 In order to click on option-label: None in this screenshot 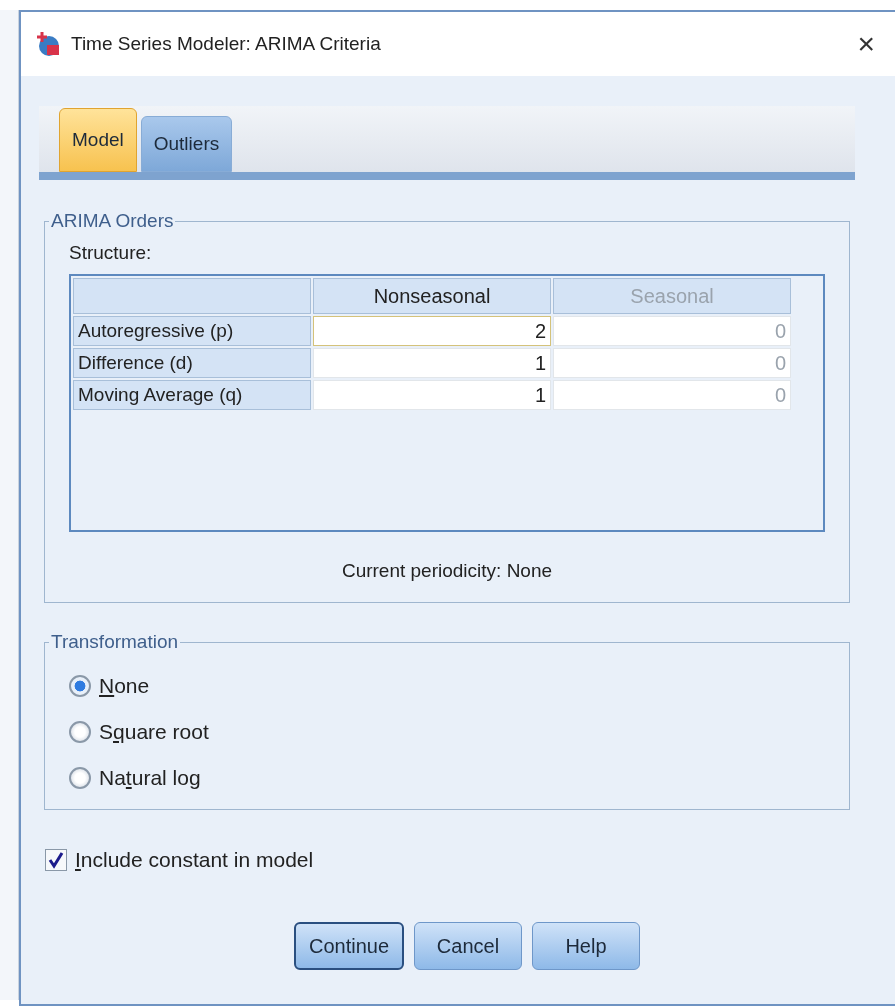, I will do `click(124, 686)`.